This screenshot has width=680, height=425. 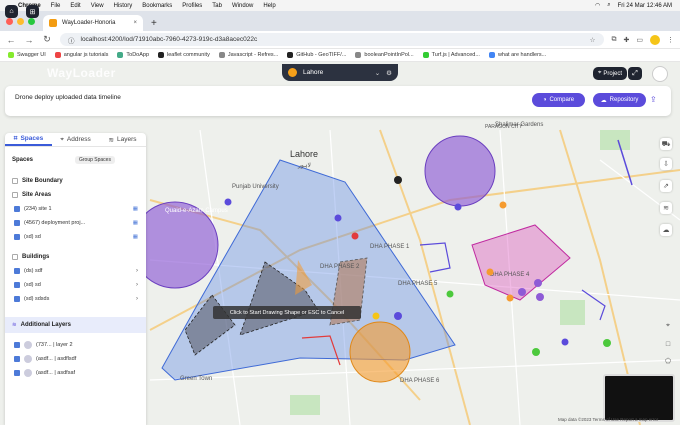 I want to click on close-window-button, so click(x=9, y=21).